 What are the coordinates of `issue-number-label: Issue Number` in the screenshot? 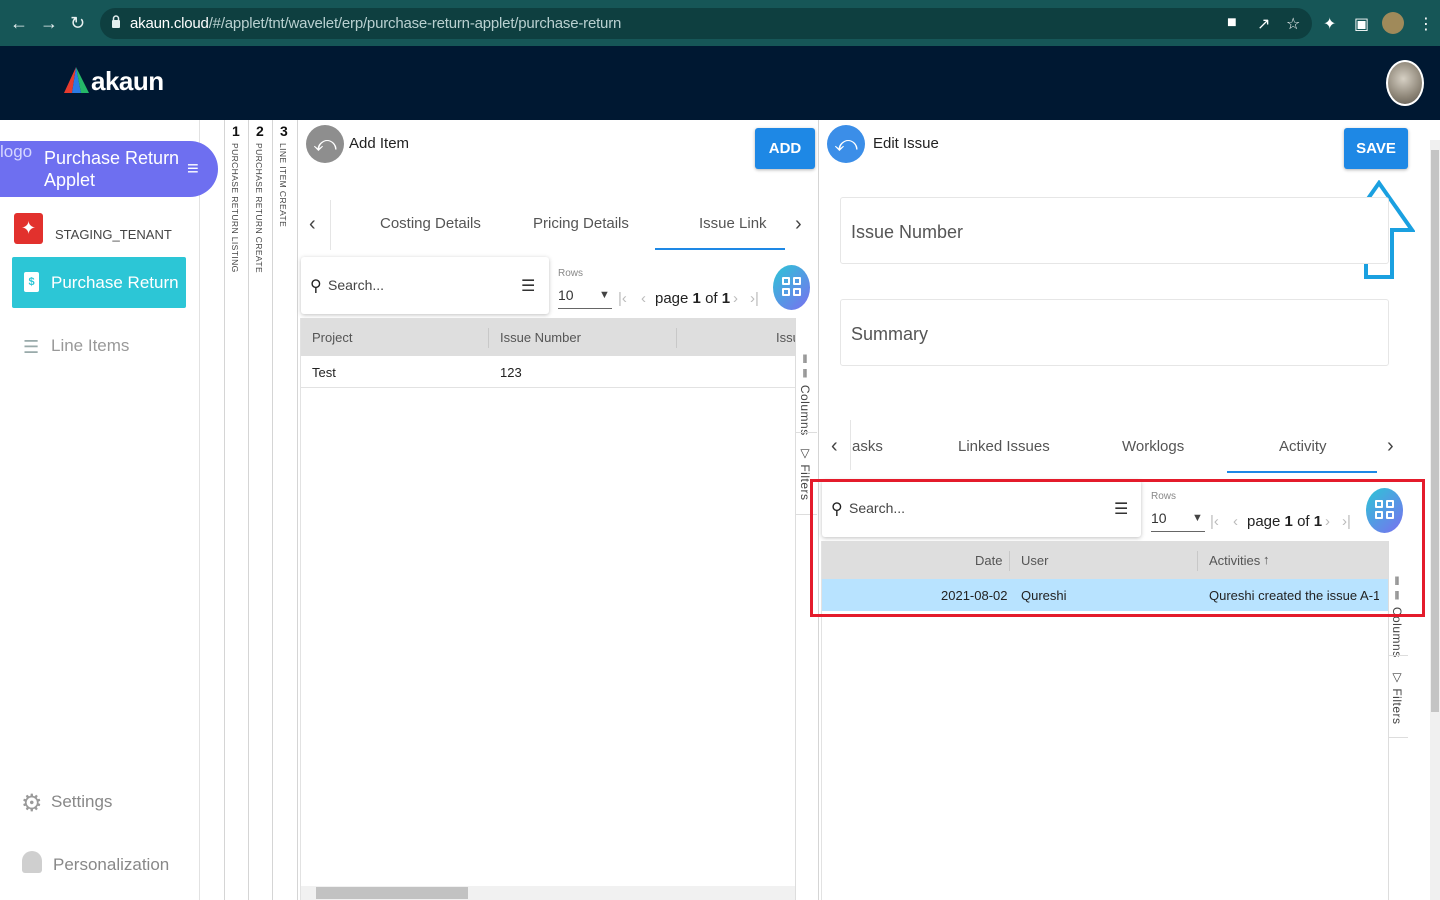 It's located at (907, 232).